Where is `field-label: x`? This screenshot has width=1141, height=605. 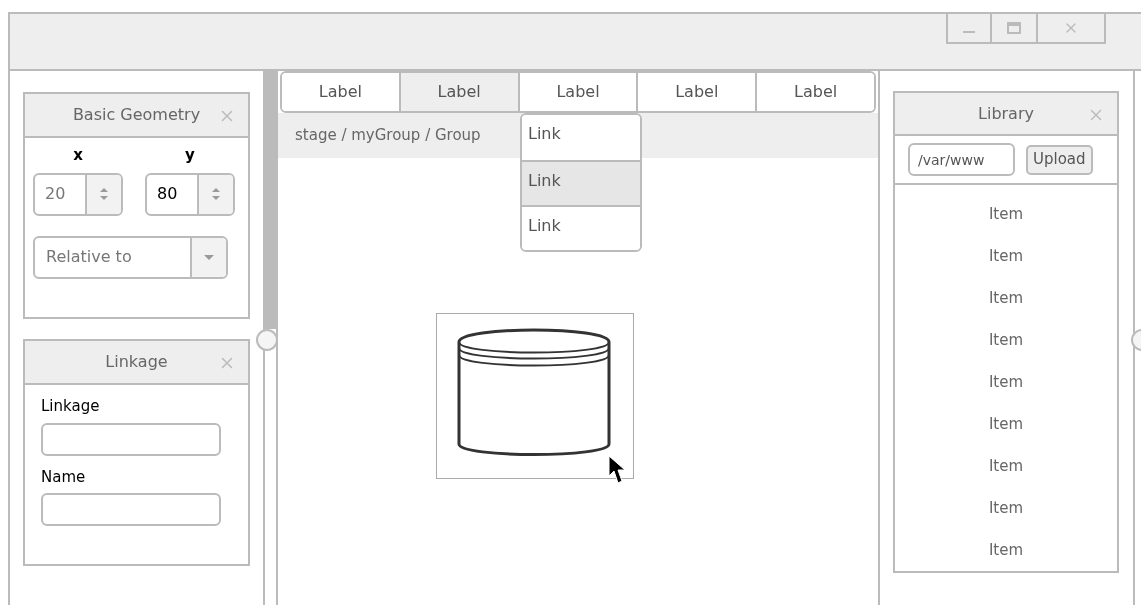 field-label: x is located at coordinates (78, 155).